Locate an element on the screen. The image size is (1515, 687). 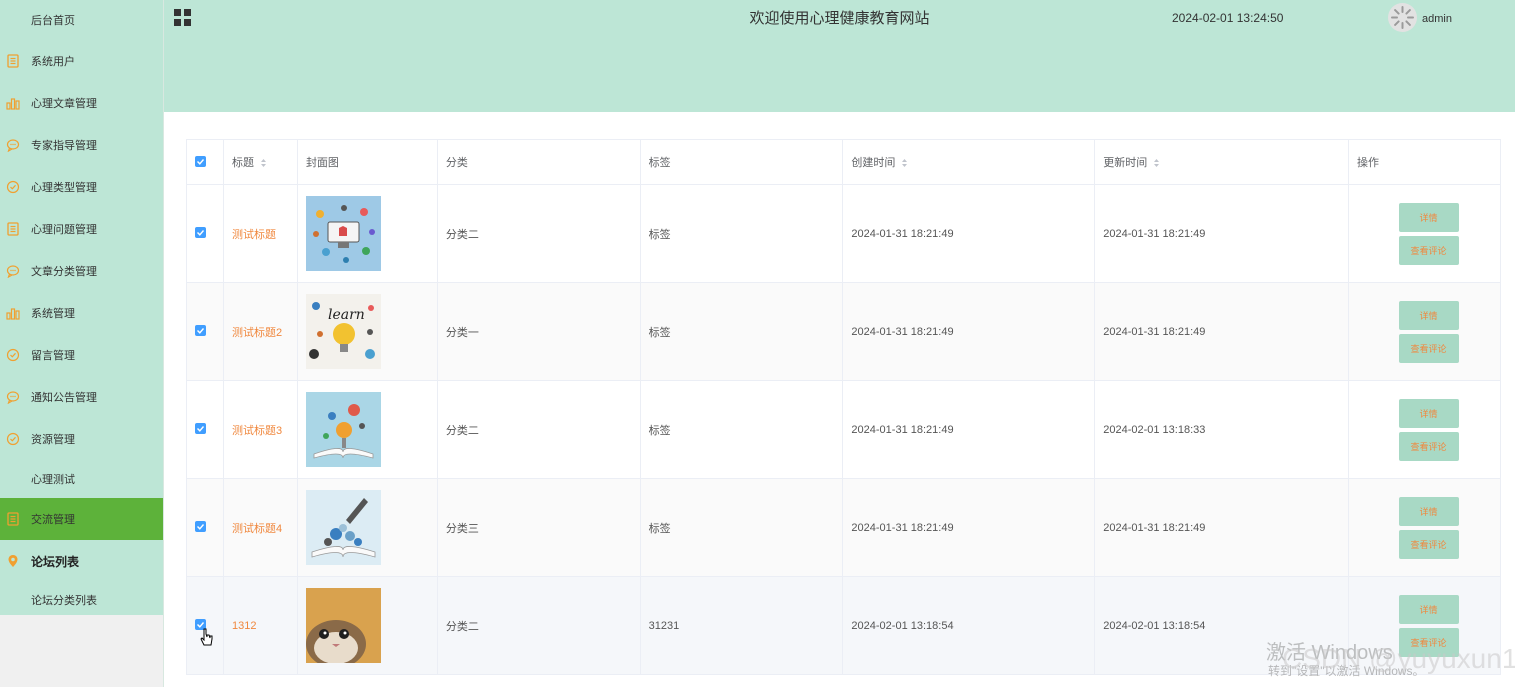
sidebar-item-label: 后台首页 is located at coordinates (53, 21).